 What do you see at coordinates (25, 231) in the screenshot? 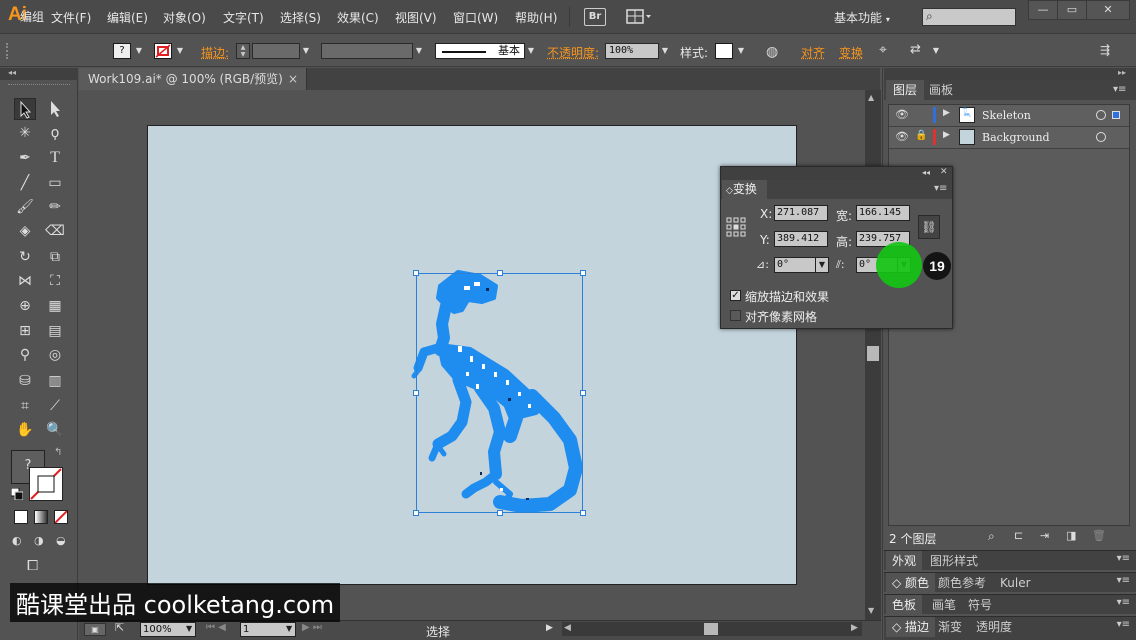
I see `blob-brush-tool-icon: ◈` at bounding box center [25, 231].